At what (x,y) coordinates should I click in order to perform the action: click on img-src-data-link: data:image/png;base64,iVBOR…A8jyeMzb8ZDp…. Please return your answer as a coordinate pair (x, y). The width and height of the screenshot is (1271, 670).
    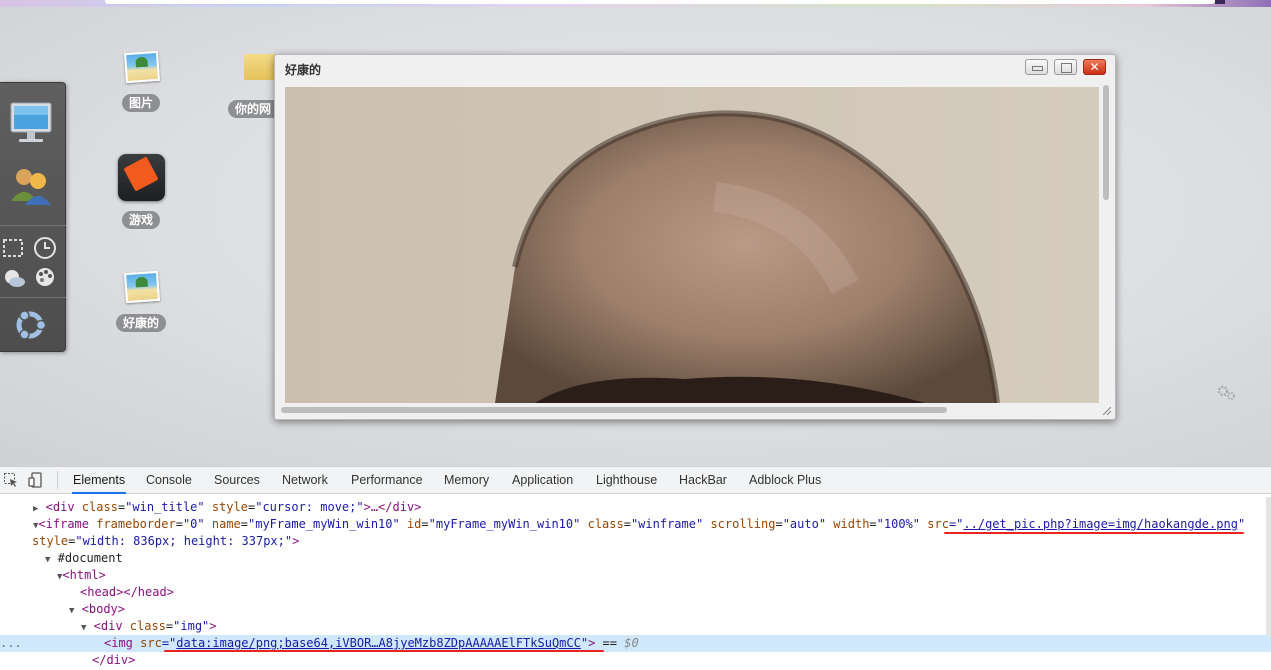
    Looking at the image, I should click on (378, 643).